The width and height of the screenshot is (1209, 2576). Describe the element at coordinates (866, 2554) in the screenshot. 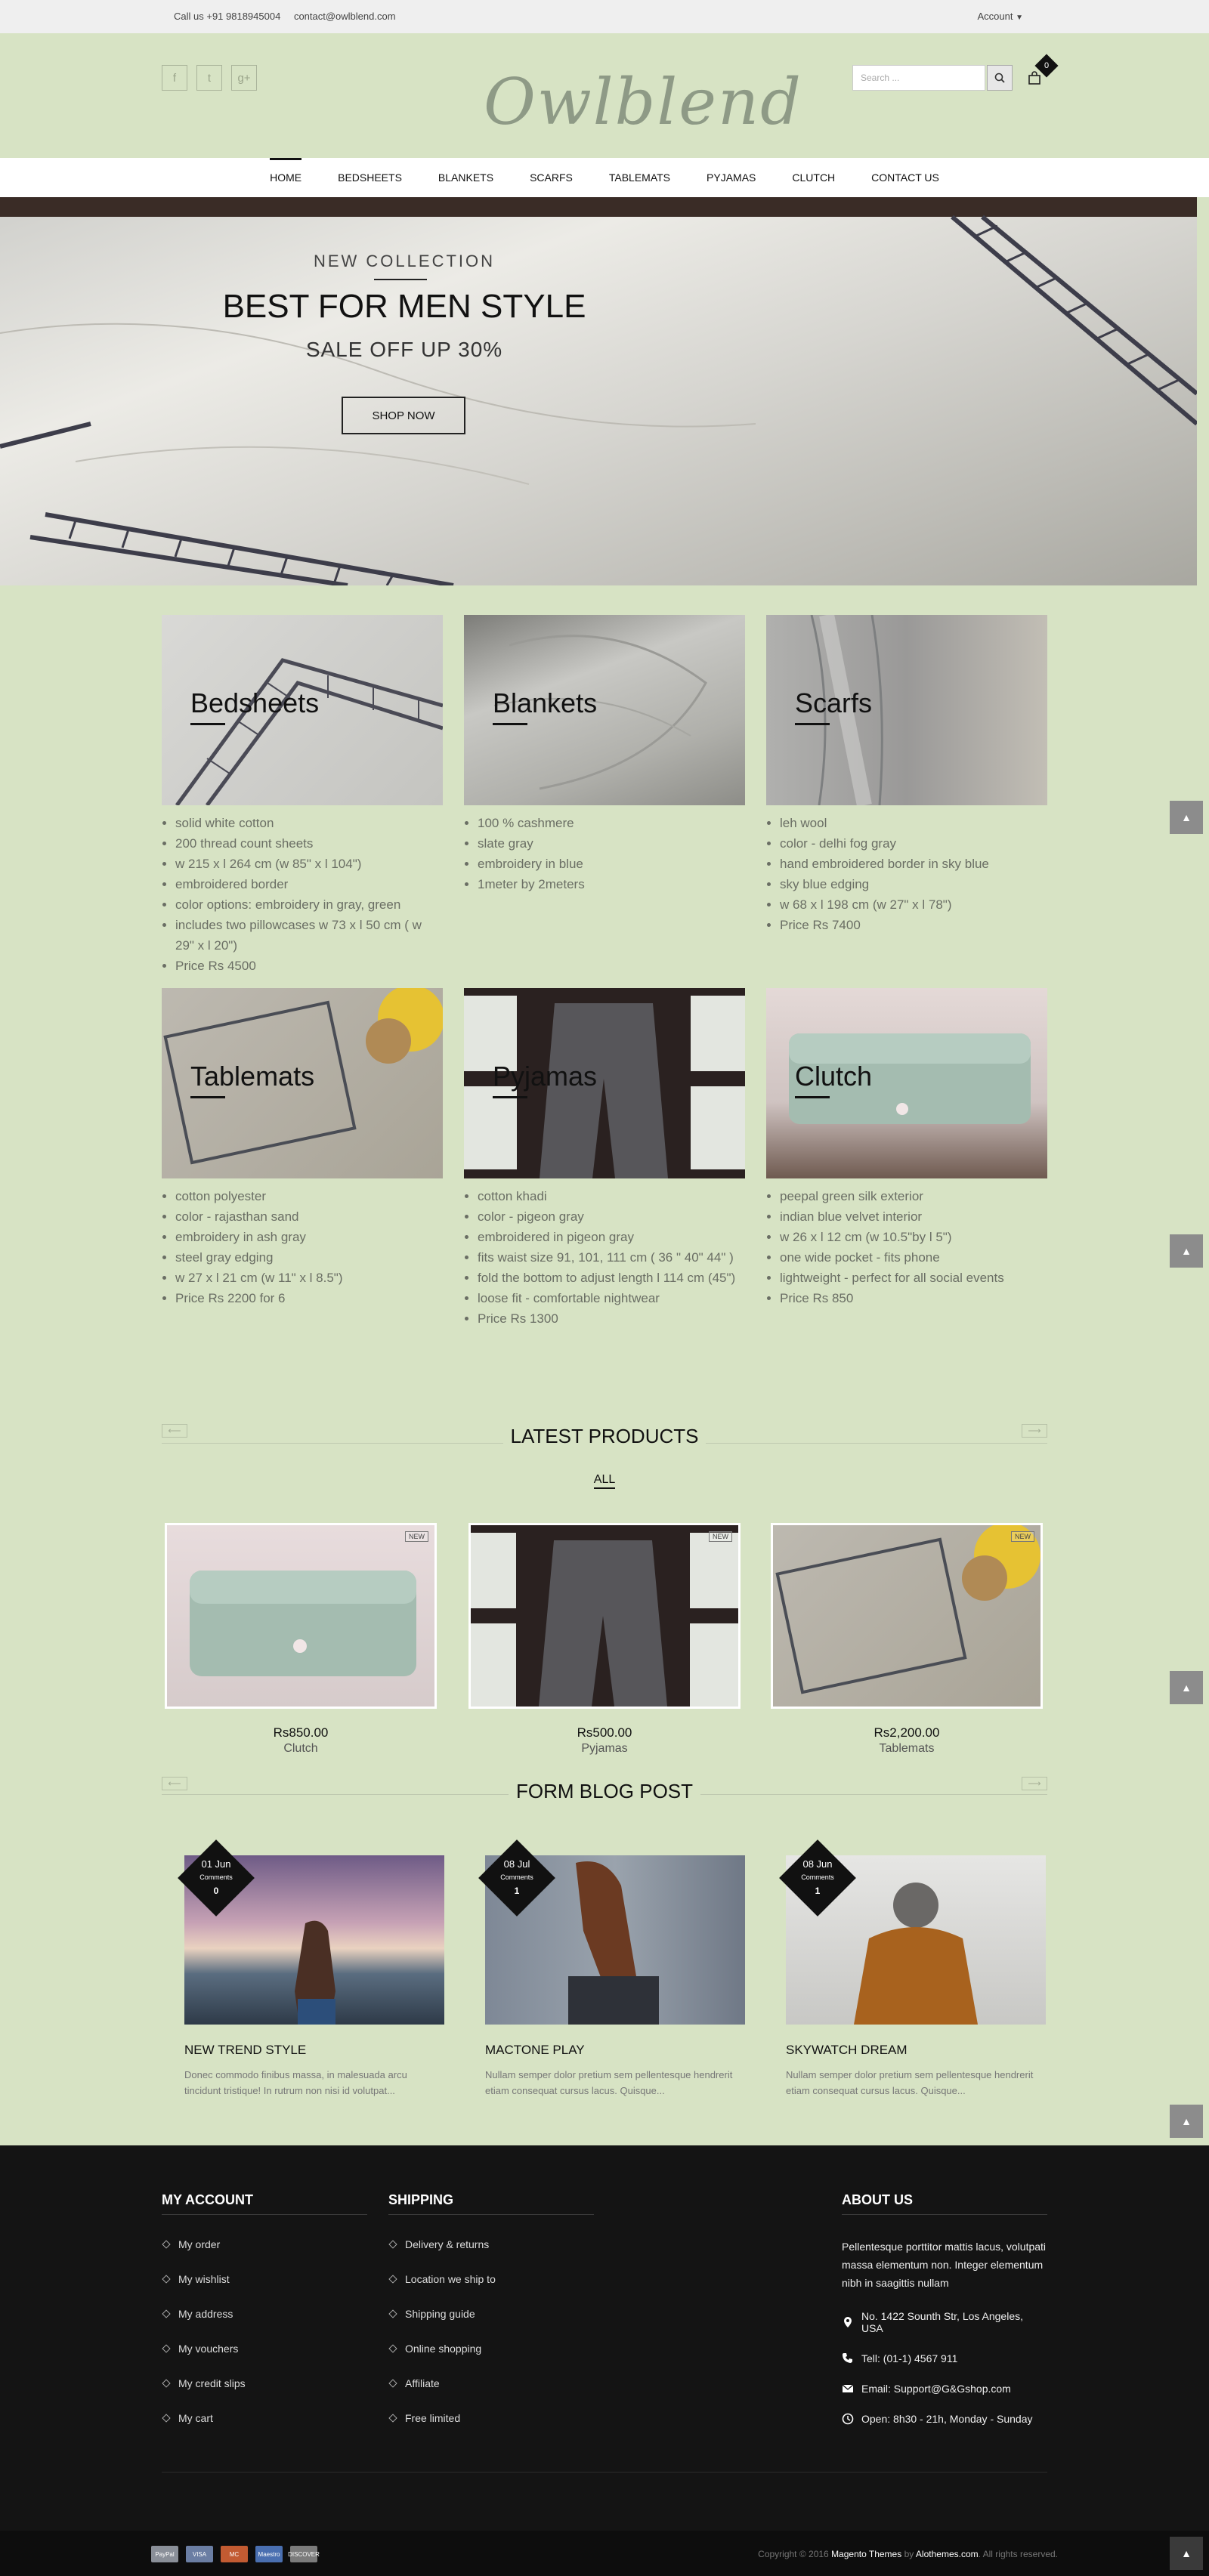

I see `copyright-brand-link: Magento Themes` at that location.